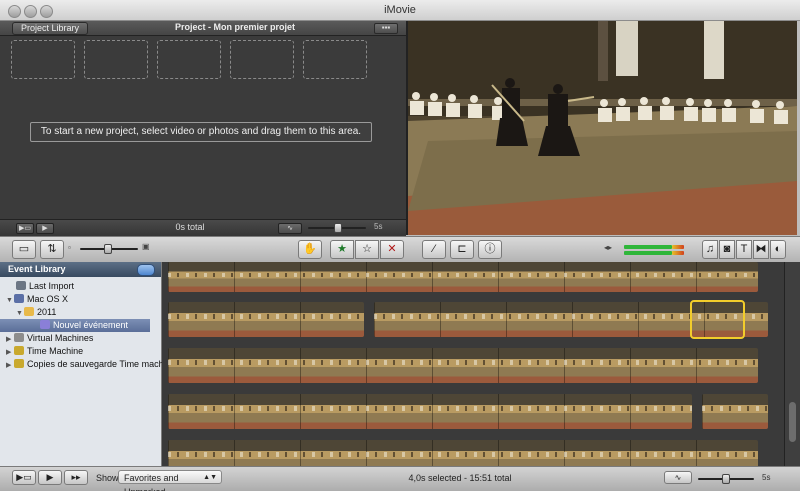 The width and height of the screenshot is (800, 491). I want to click on cloud-toggle-icon, so click(146, 270).